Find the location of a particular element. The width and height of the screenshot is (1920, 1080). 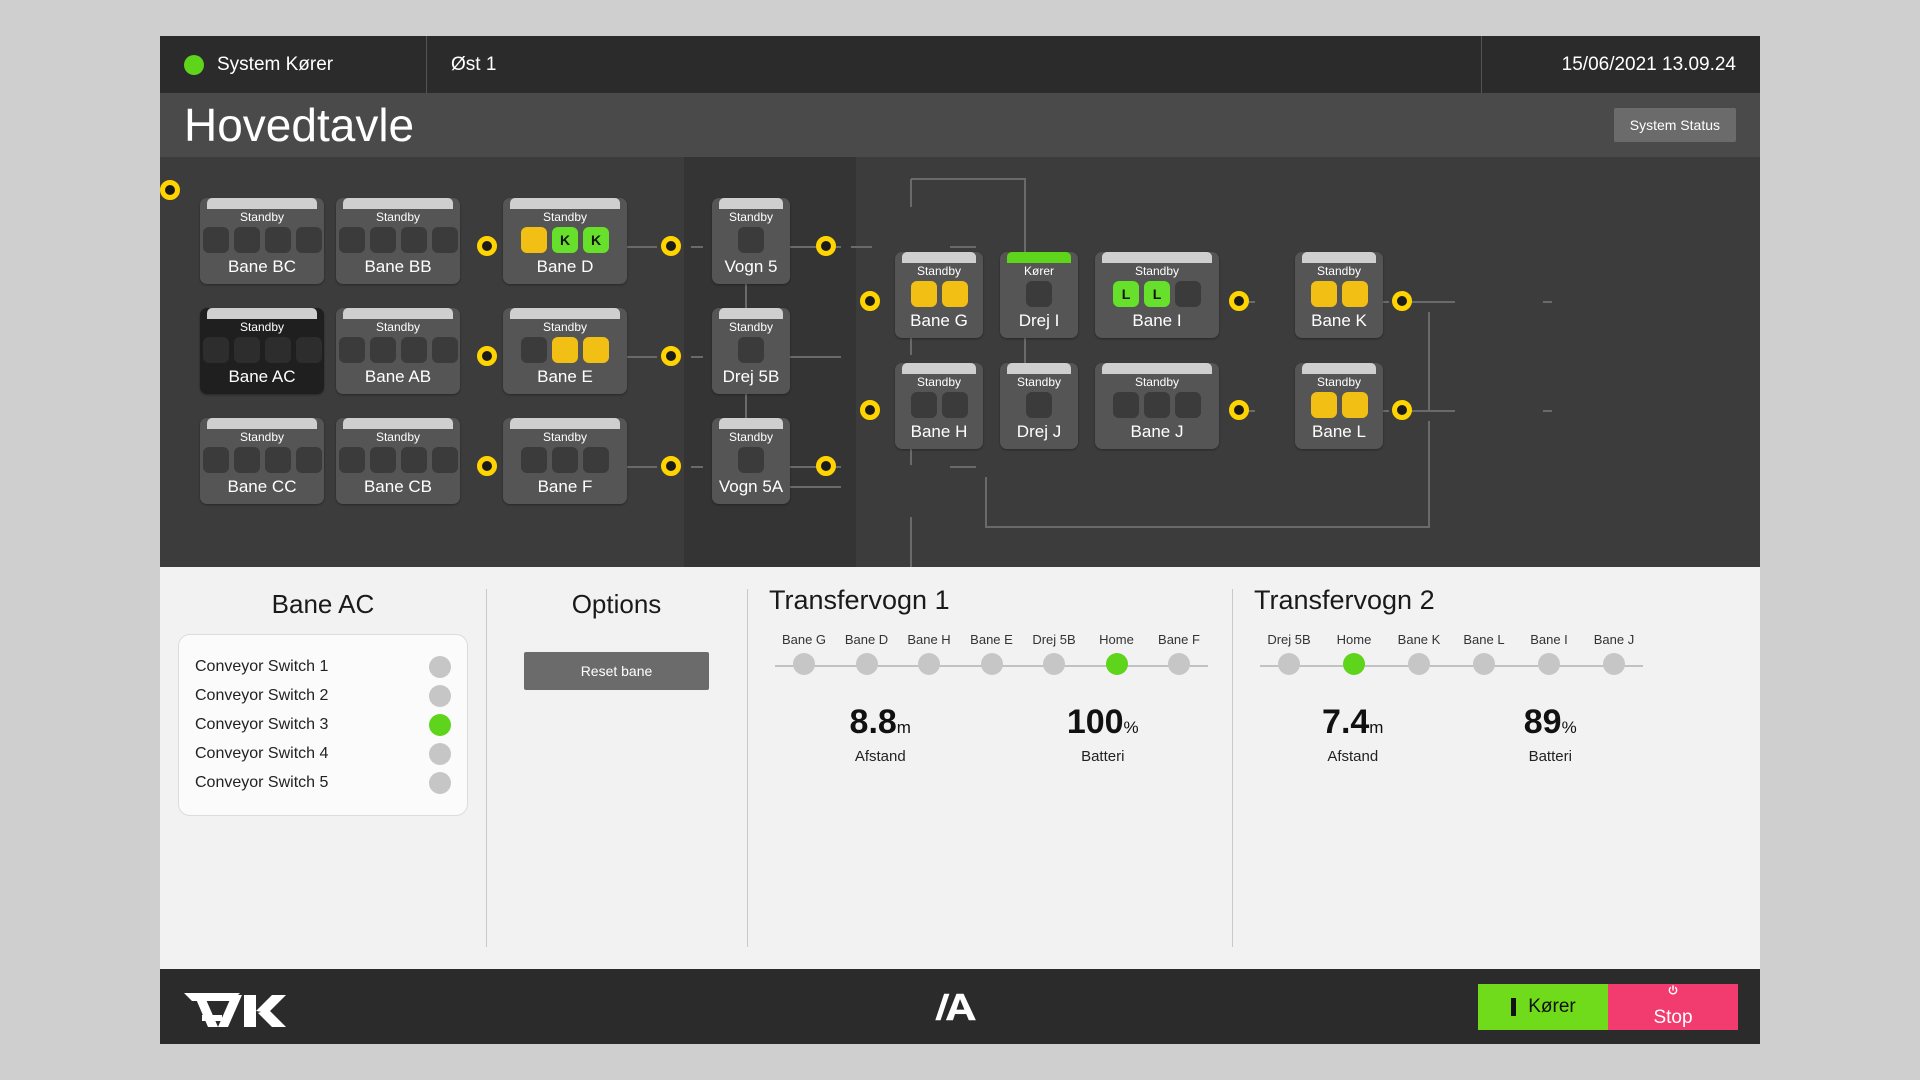

sensor-ring-vogn5-right-icon is located at coordinates (826, 246).